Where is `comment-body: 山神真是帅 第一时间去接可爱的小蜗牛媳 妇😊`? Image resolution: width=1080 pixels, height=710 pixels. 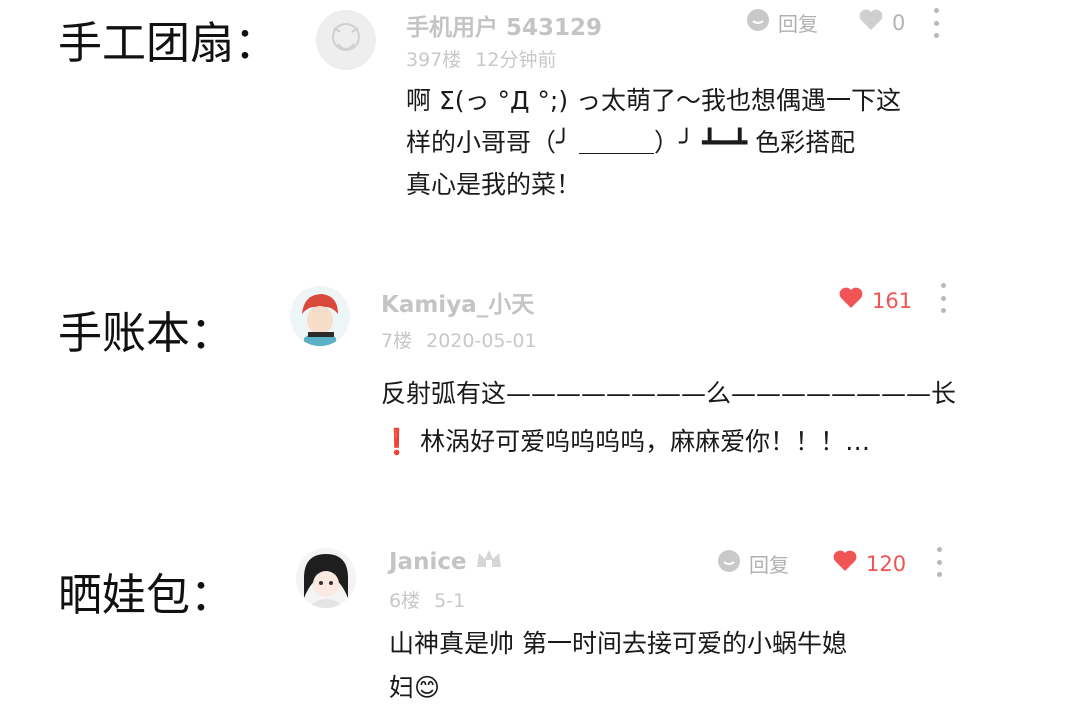
comment-body: 山神真是帅 第一时间去接可爱的小蜗牛媳 妇😊 is located at coordinates (669, 666).